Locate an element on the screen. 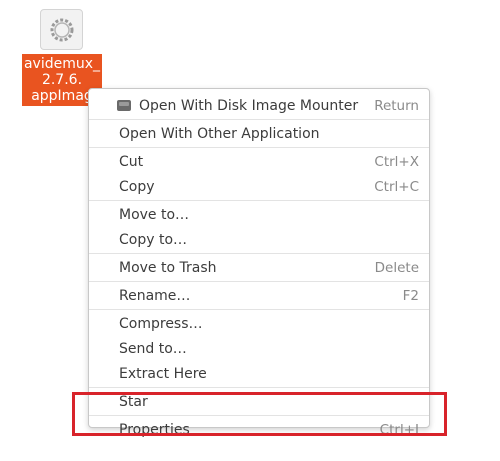 Image resolution: width=500 pixels, height=461 pixels. menu-section-open-other: Open With Other Application is located at coordinates (259, 134).